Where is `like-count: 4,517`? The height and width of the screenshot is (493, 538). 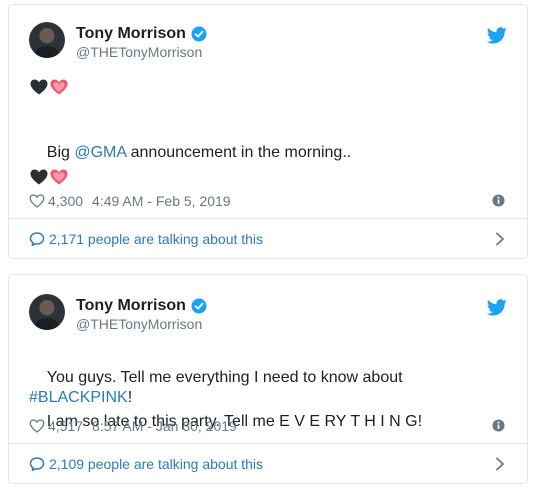
like-count: 4,517 is located at coordinates (65, 426).